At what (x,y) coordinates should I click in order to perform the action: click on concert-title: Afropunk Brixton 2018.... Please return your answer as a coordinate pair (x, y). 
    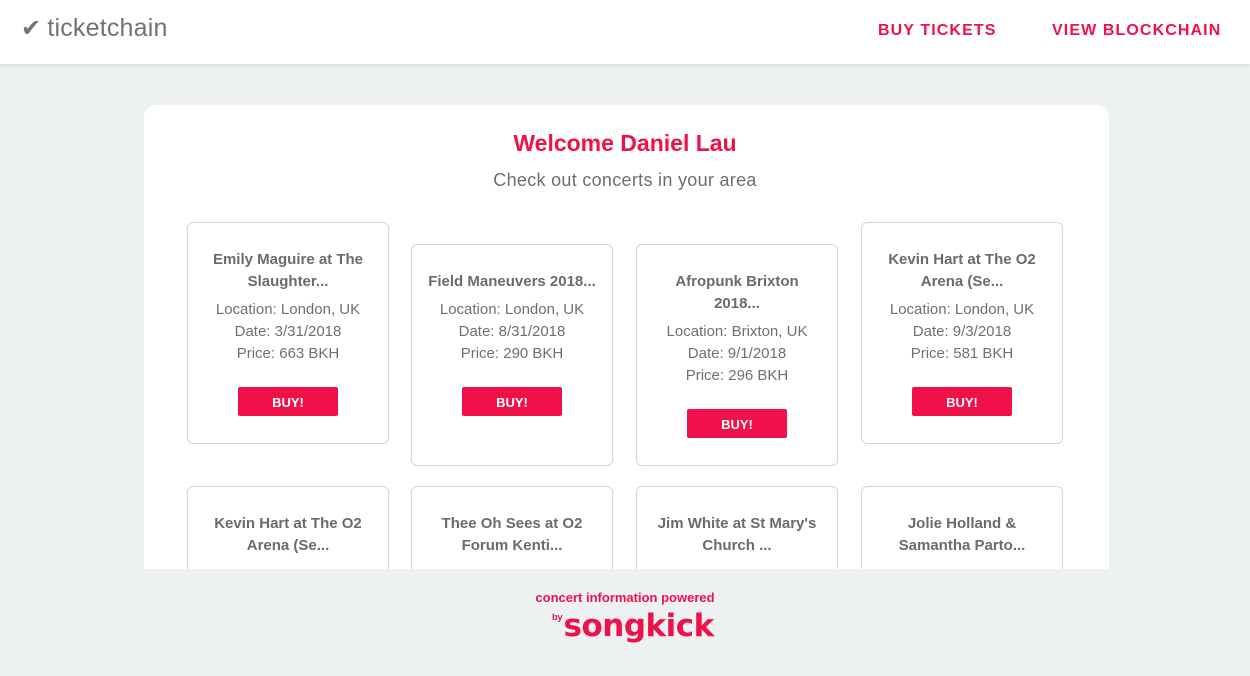
    Looking at the image, I should click on (737, 292).